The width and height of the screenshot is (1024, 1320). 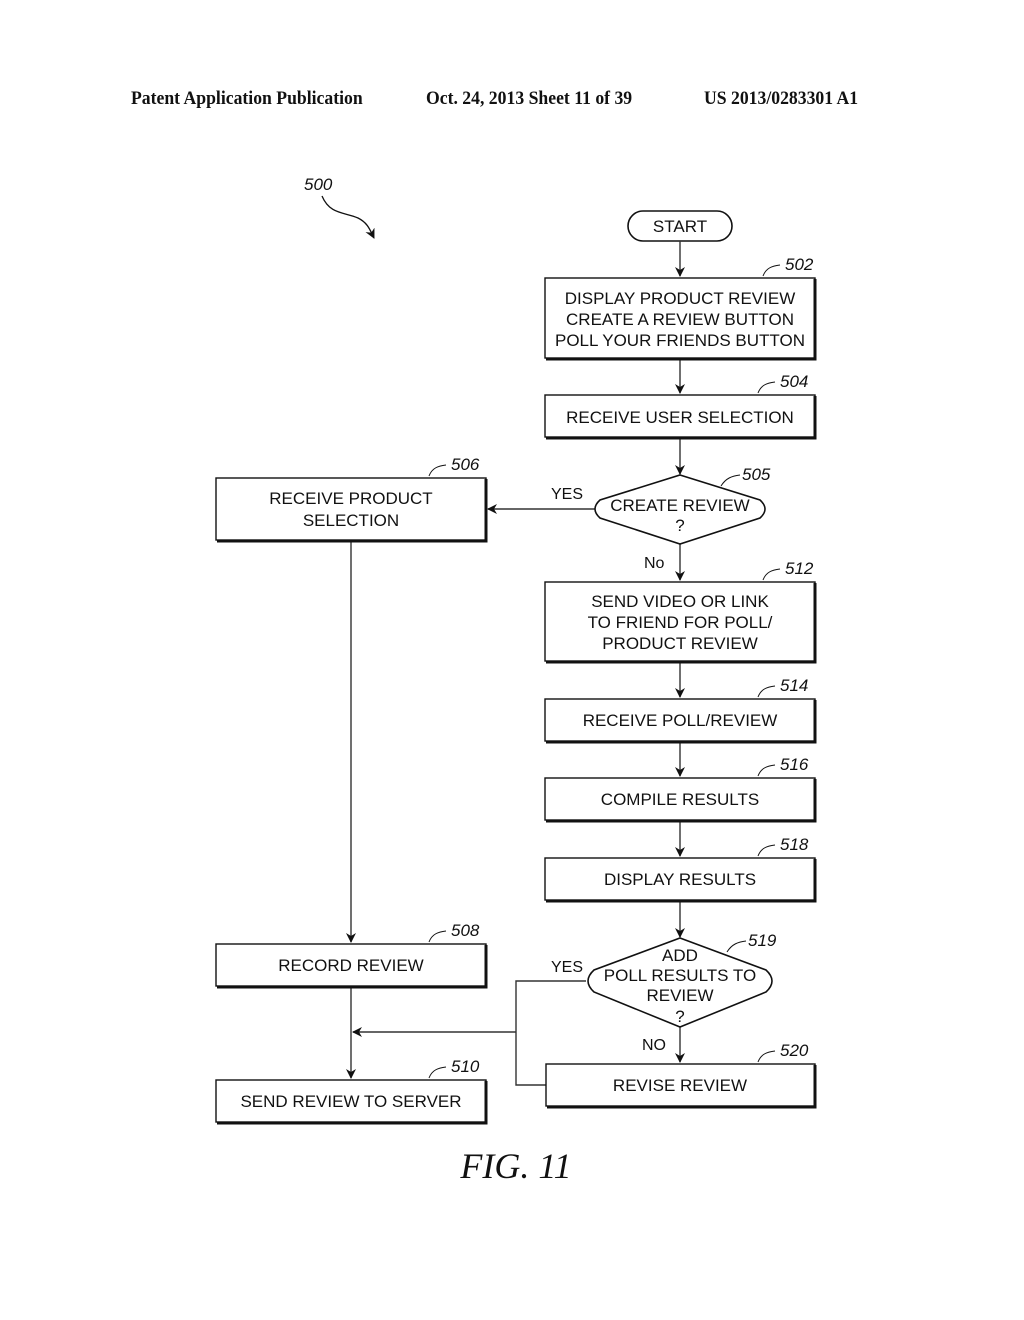 I want to click on node-514-label: RECEIVE POLL/REVIEW, so click(x=680, y=720).